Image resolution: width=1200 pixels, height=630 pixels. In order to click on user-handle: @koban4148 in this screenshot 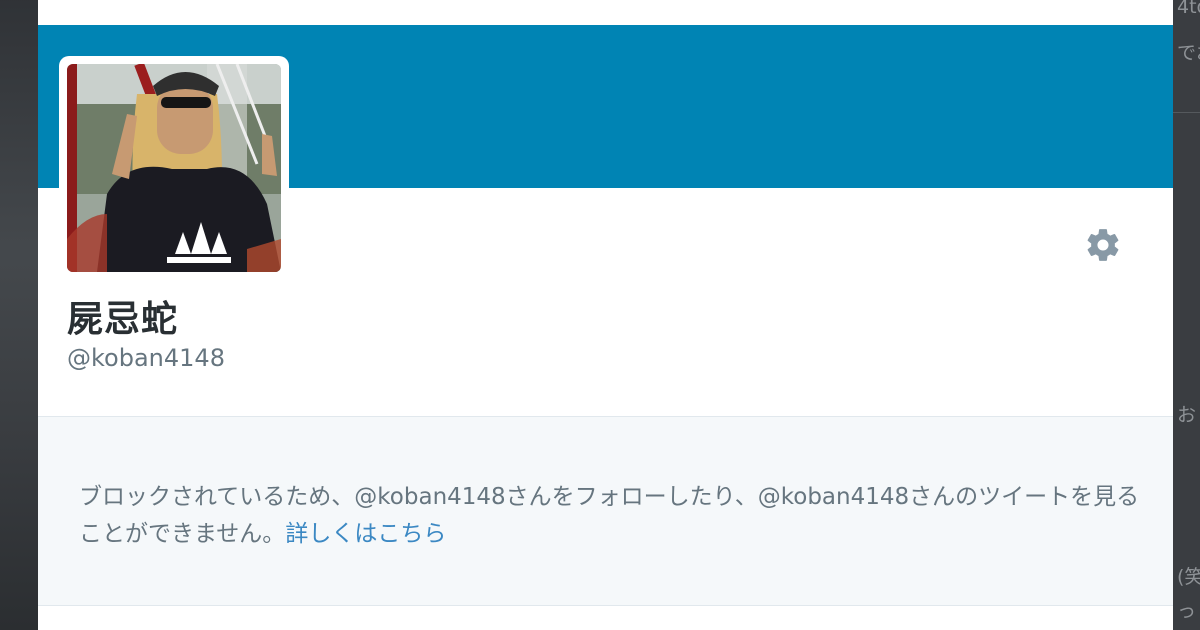, I will do `click(146, 358)`.